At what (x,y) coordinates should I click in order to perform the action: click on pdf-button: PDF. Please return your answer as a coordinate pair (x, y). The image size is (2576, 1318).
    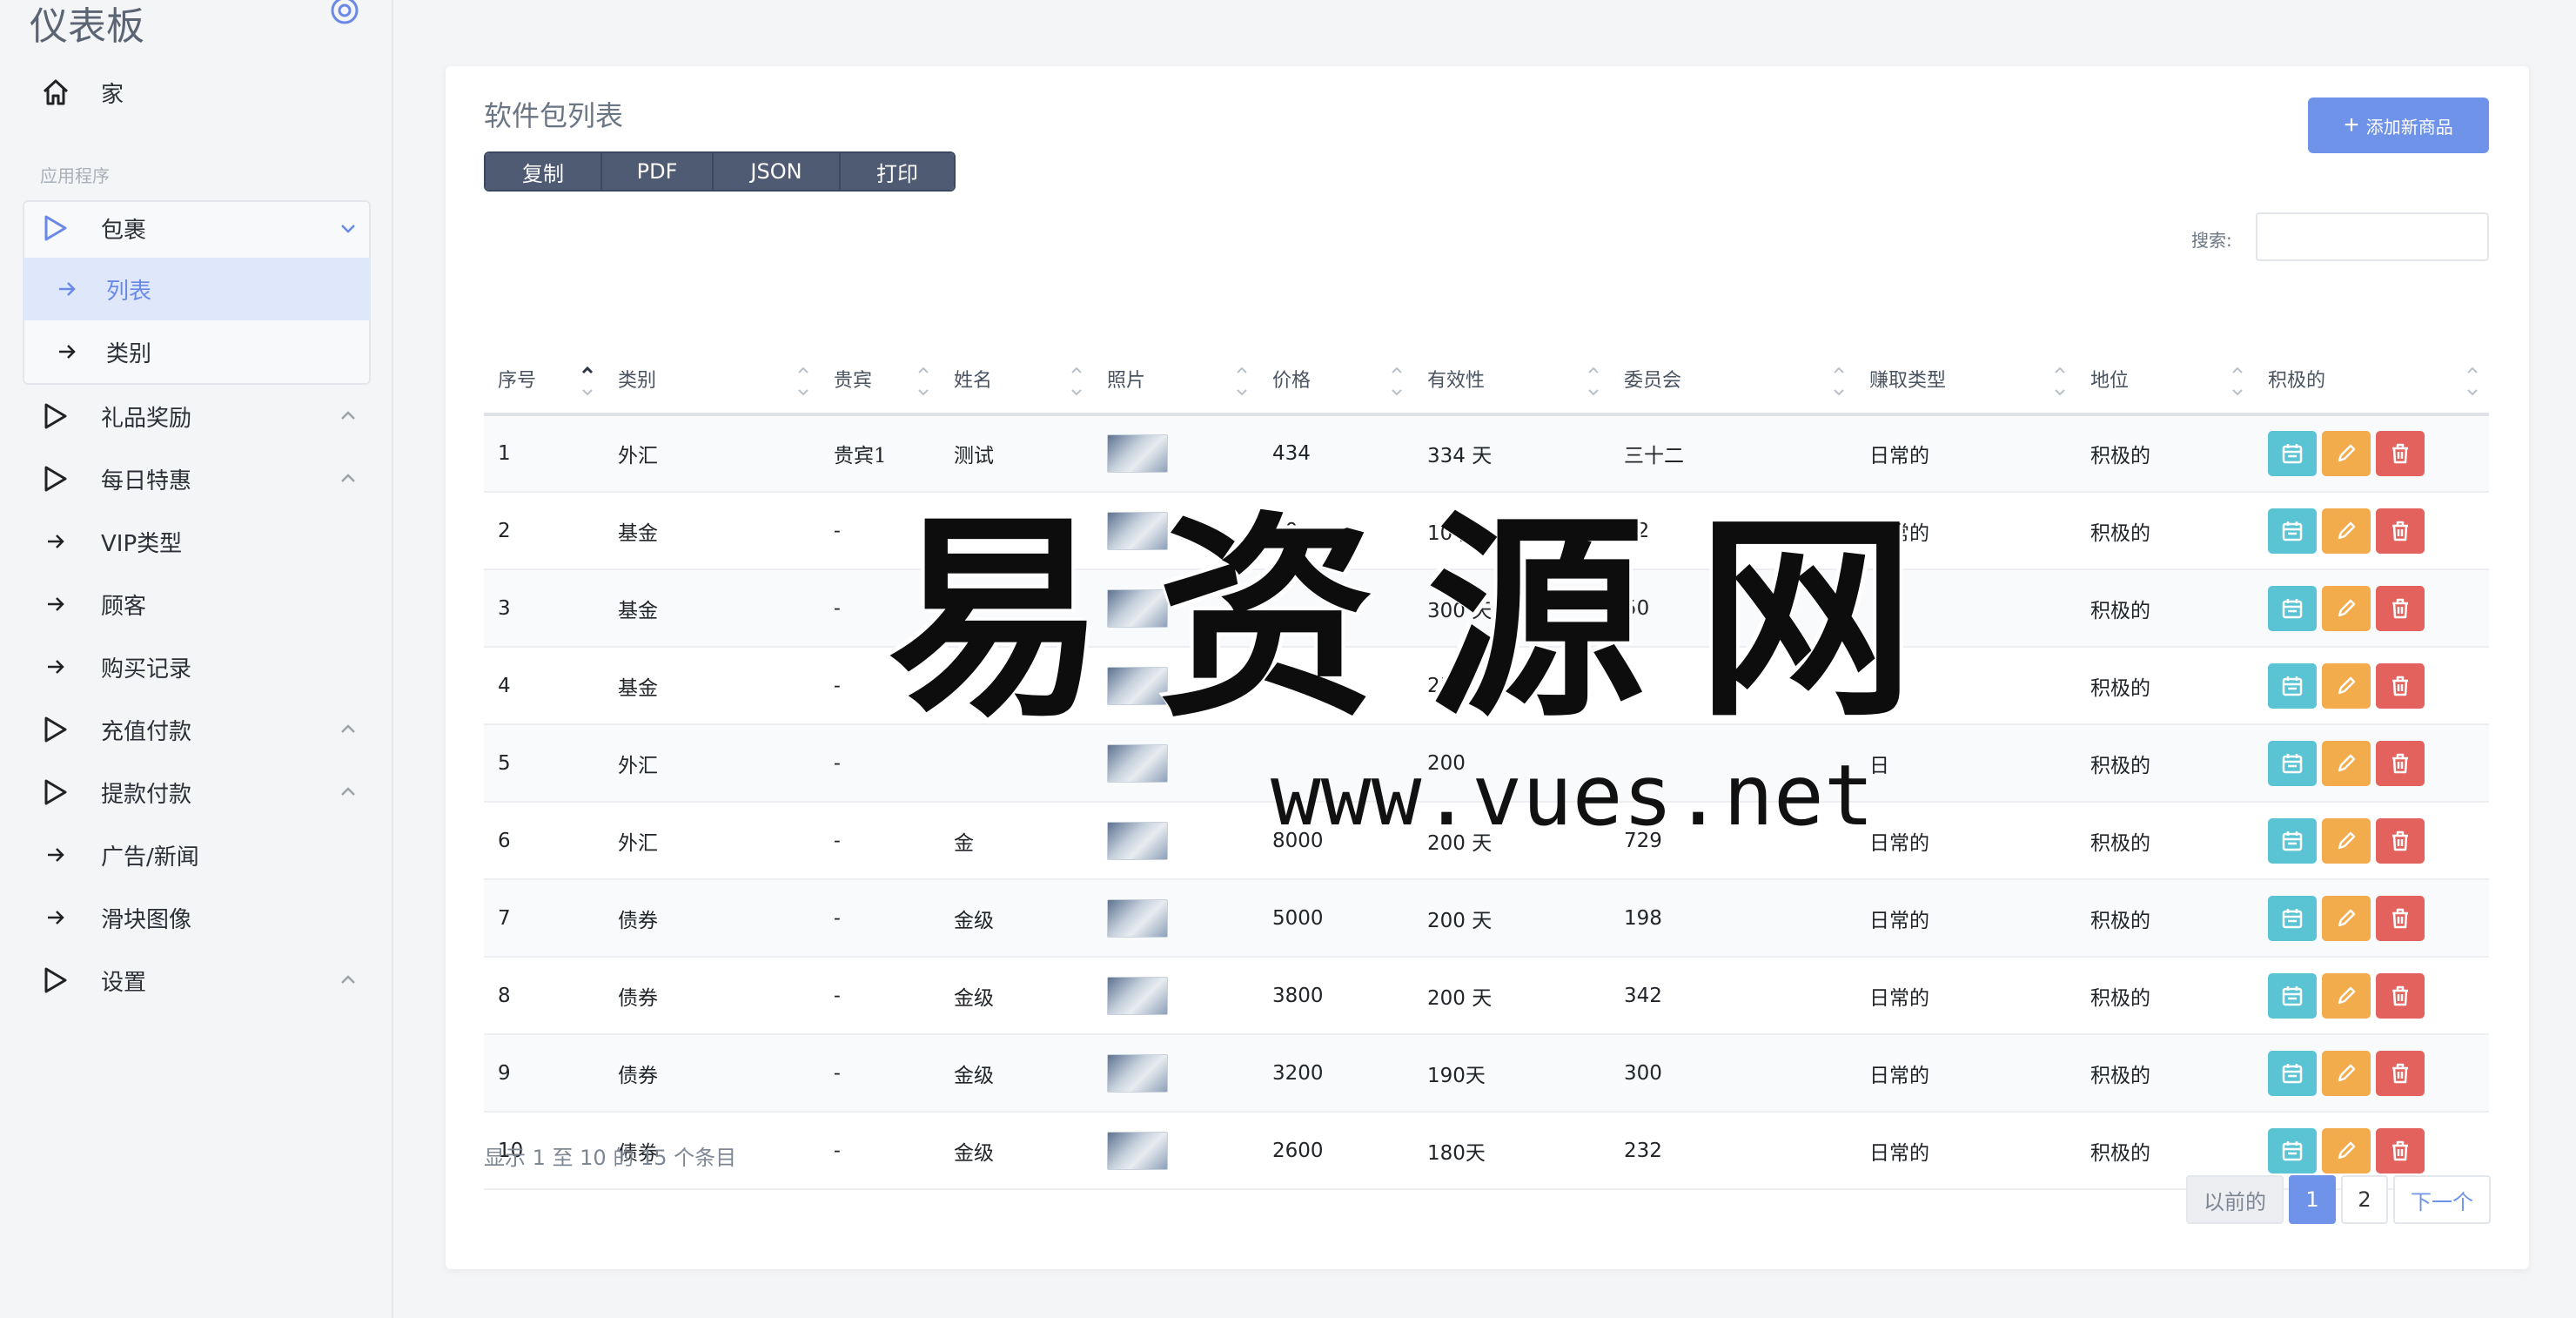
    Looking at the image, I should click on (658, 171).